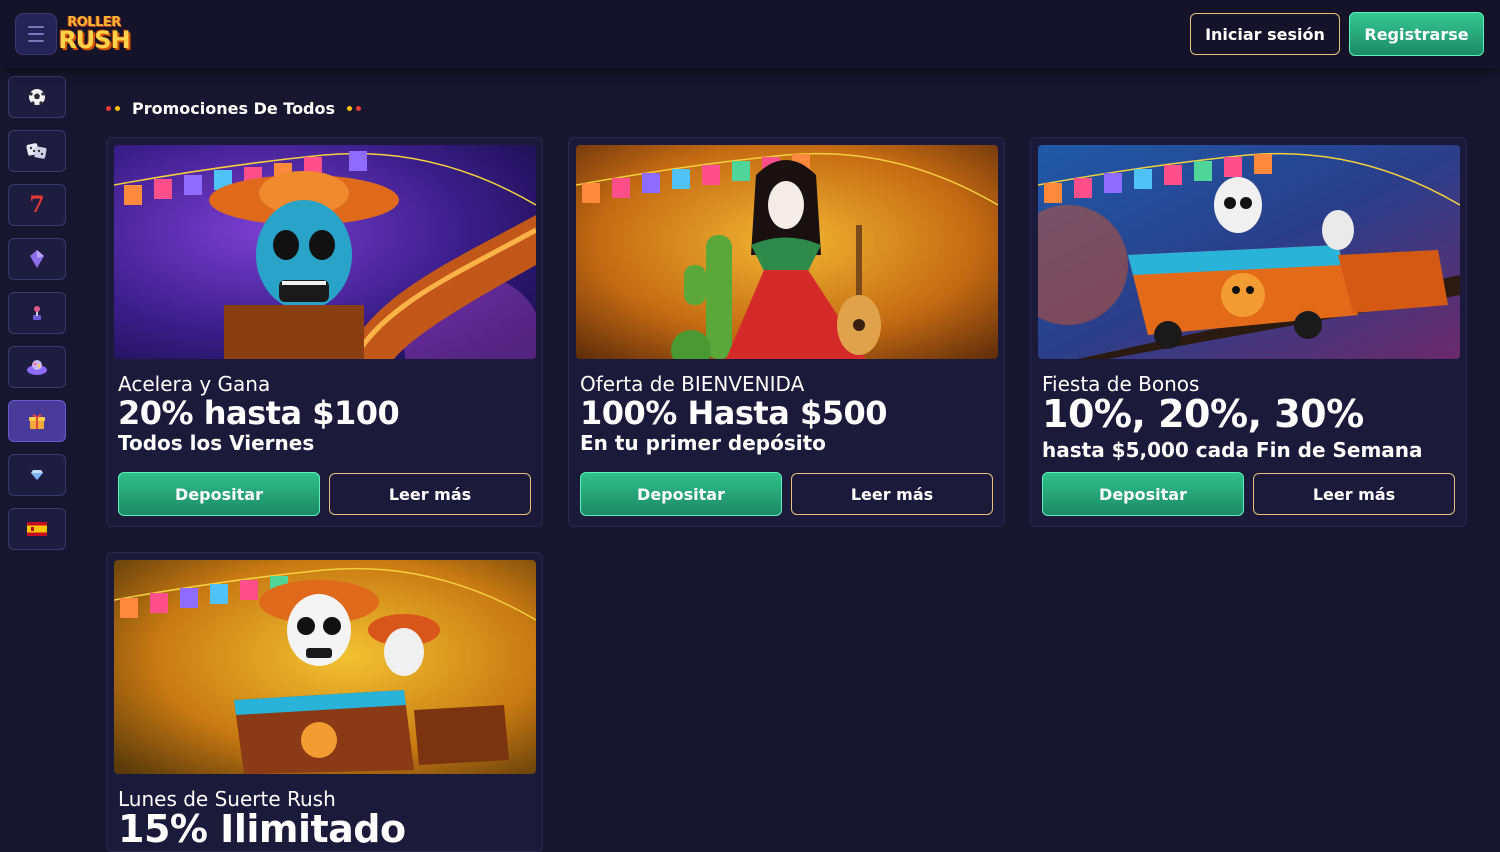 The height and width of the screenshot is (852, 1500). I want to click on lottery-icon, so click(37, 367).